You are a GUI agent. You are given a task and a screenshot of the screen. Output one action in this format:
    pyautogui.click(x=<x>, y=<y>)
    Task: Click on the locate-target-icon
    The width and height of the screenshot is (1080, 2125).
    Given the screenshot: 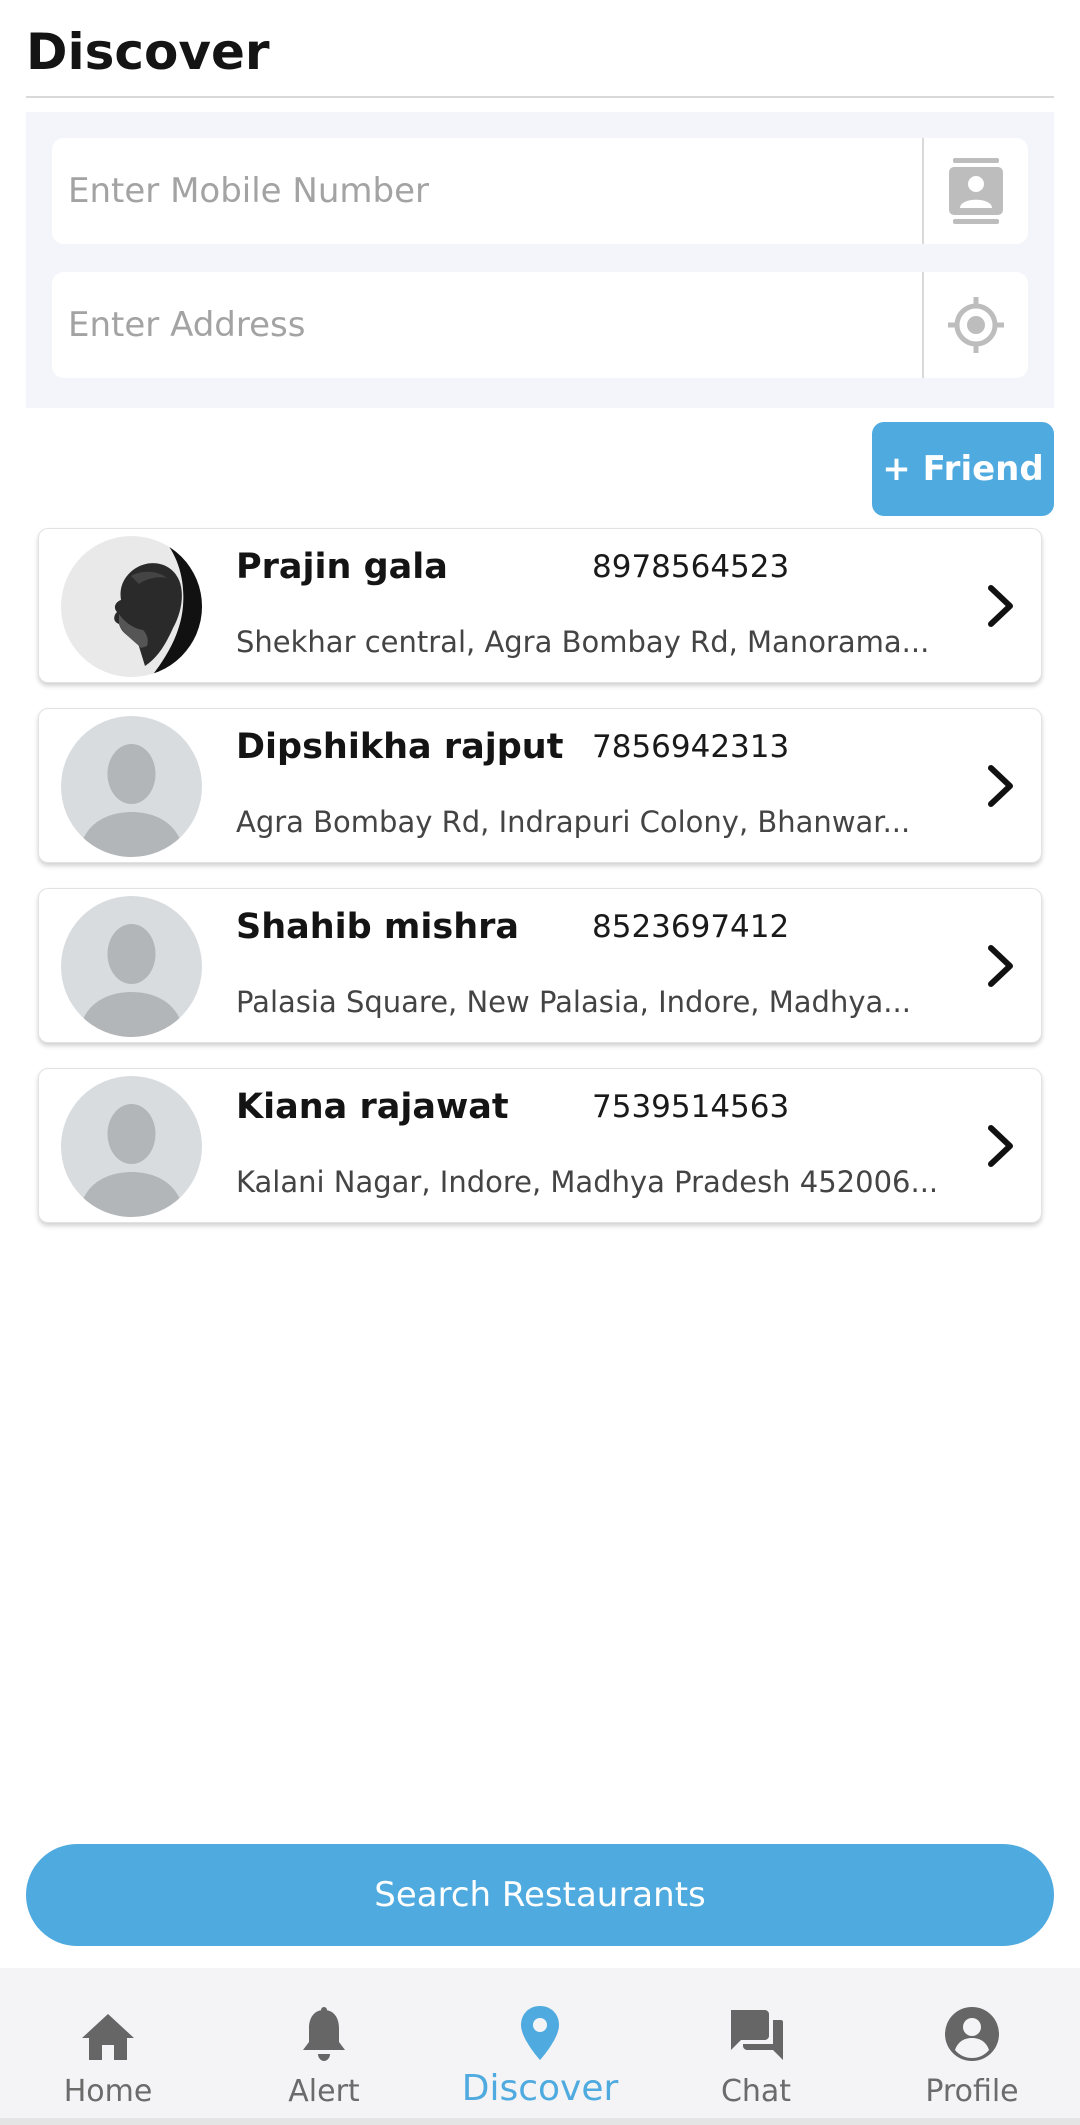 What is the action you would take?
    pyautogui.click(x=976, y=325)
    